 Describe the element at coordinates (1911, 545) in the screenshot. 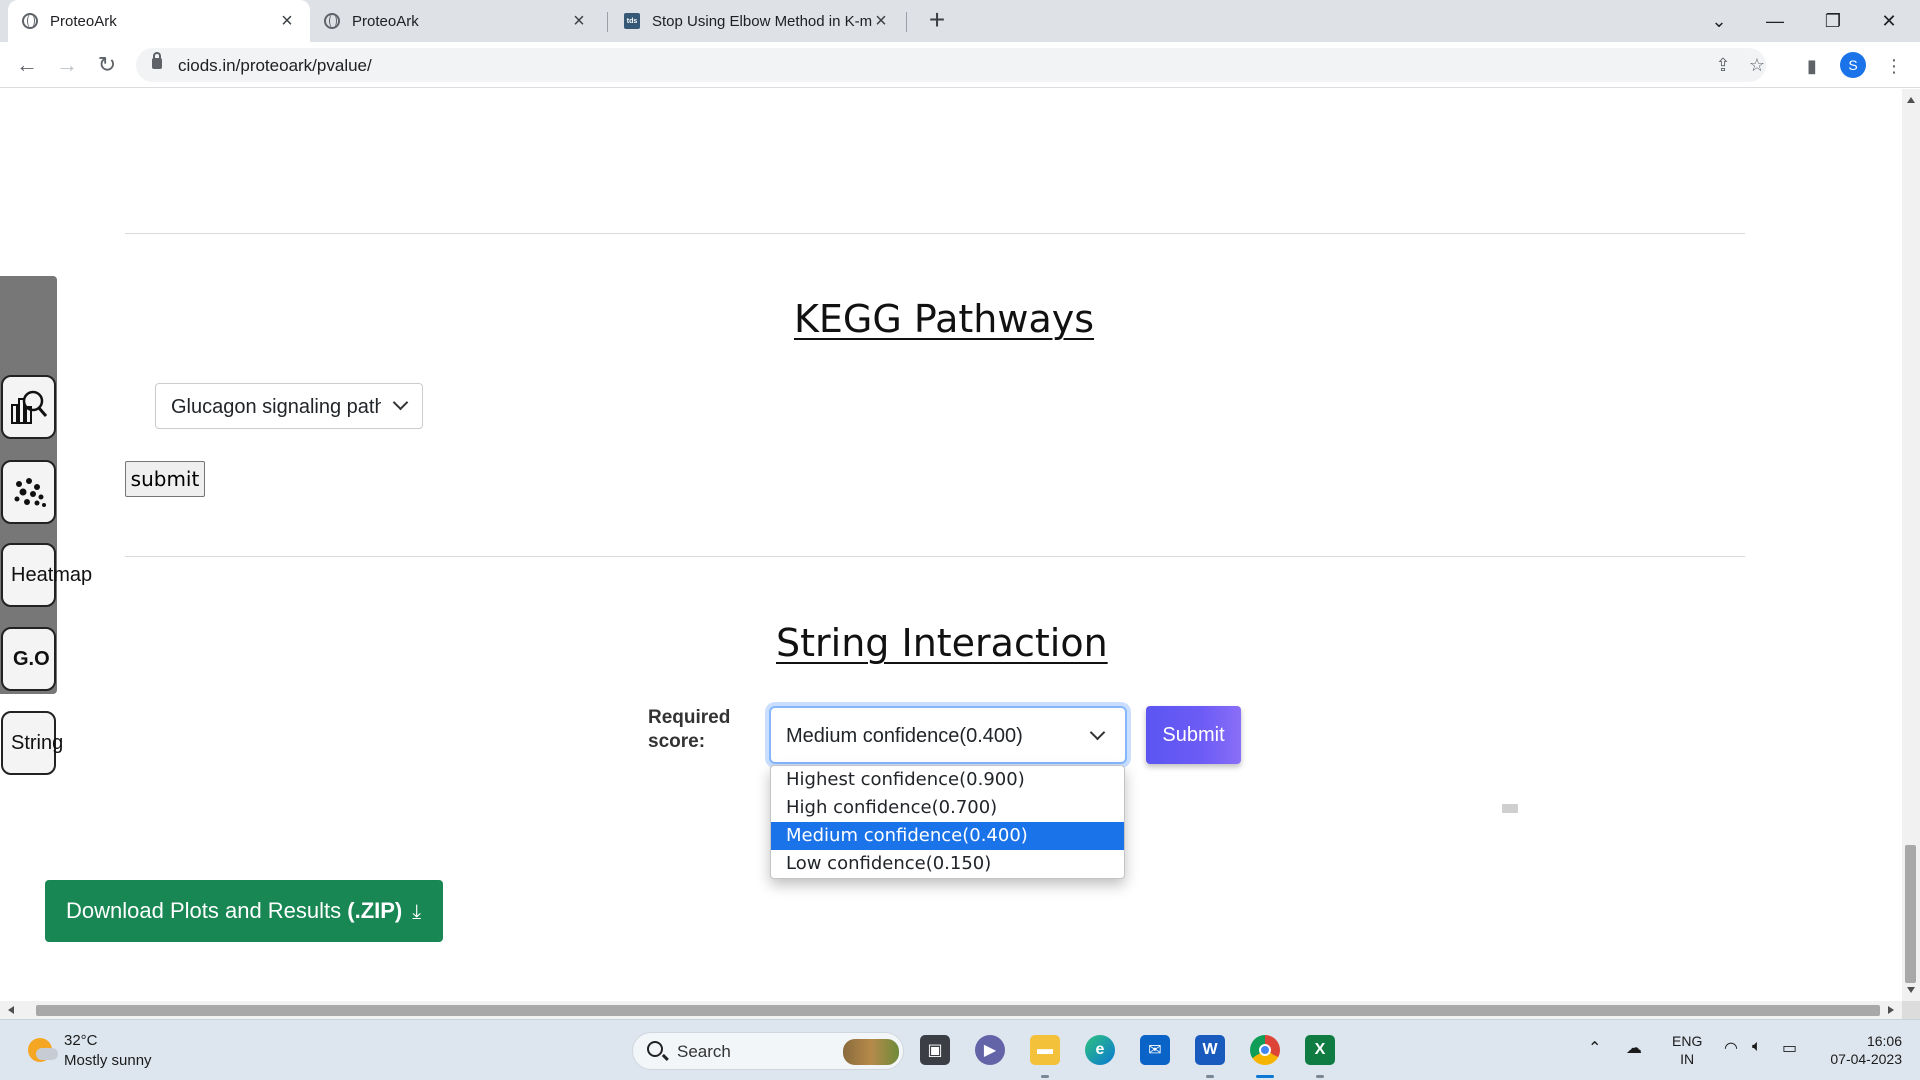

I see `vertical-scrollbar` at that location.